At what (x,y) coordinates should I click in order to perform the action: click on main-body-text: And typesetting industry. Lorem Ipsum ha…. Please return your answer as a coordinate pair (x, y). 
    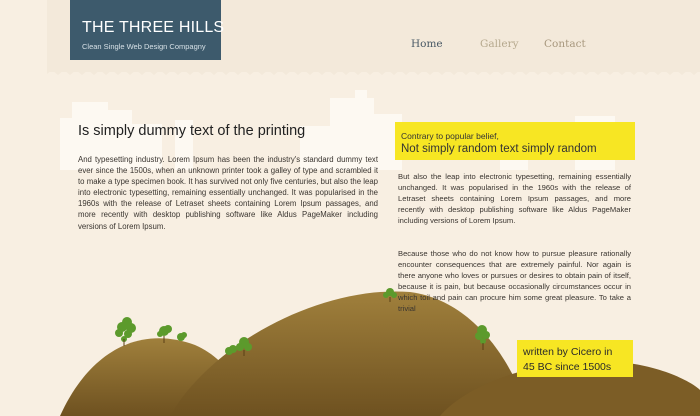
    Looking at the image, I should click on (228, 193).